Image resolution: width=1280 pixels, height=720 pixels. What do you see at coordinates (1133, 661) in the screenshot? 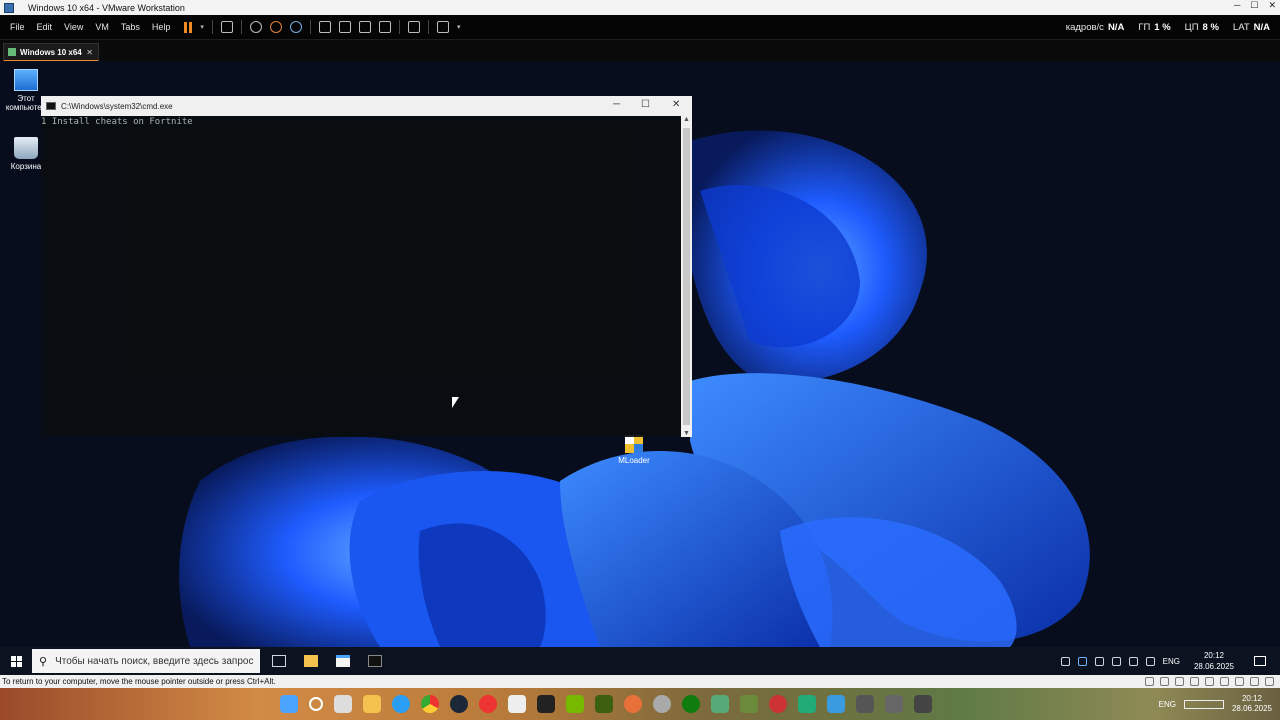
I see `volume-icon` at bounding box center [1133, 661].